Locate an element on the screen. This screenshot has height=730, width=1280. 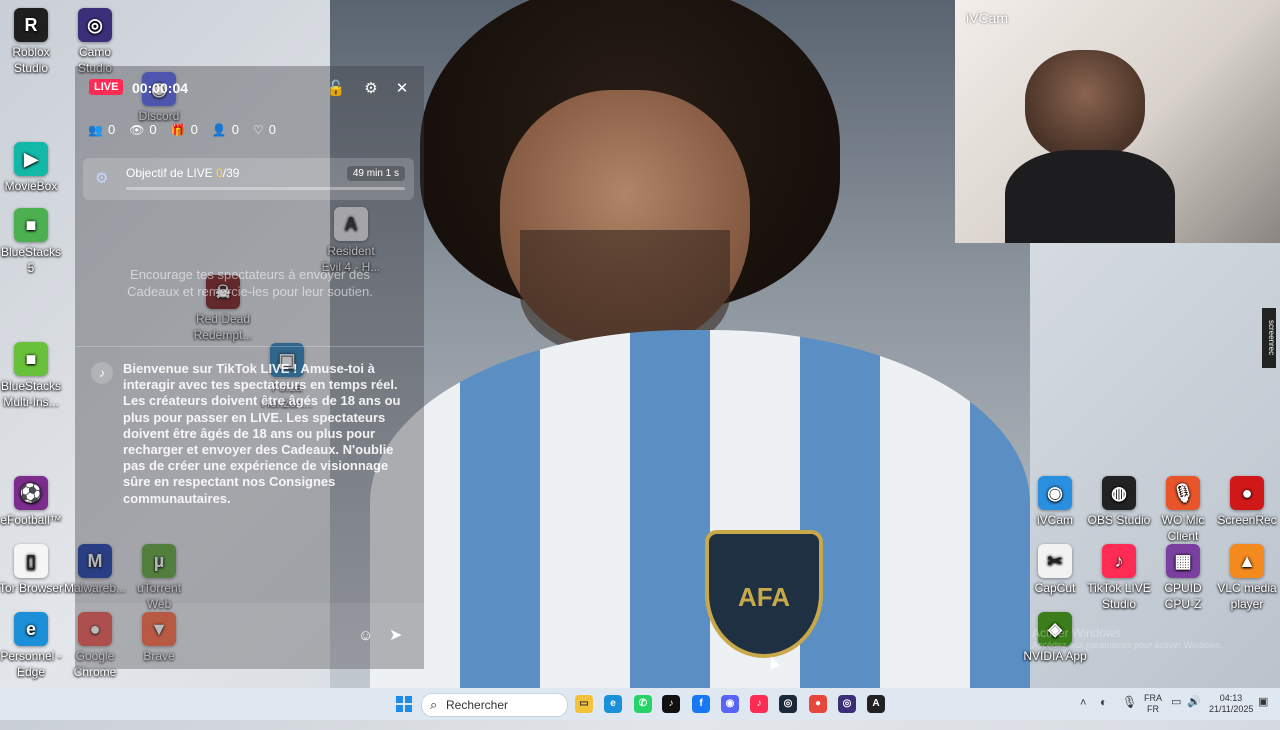
search-icon: ⌕ is located at coordinates (434, 704).